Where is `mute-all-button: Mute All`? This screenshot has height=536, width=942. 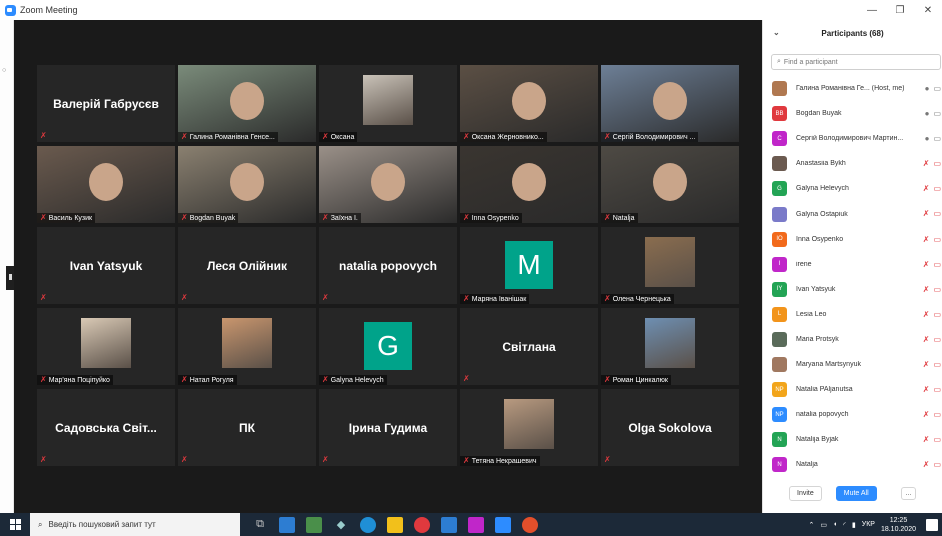 mute-all-button: Mute All is located at coordinates (856, 493).